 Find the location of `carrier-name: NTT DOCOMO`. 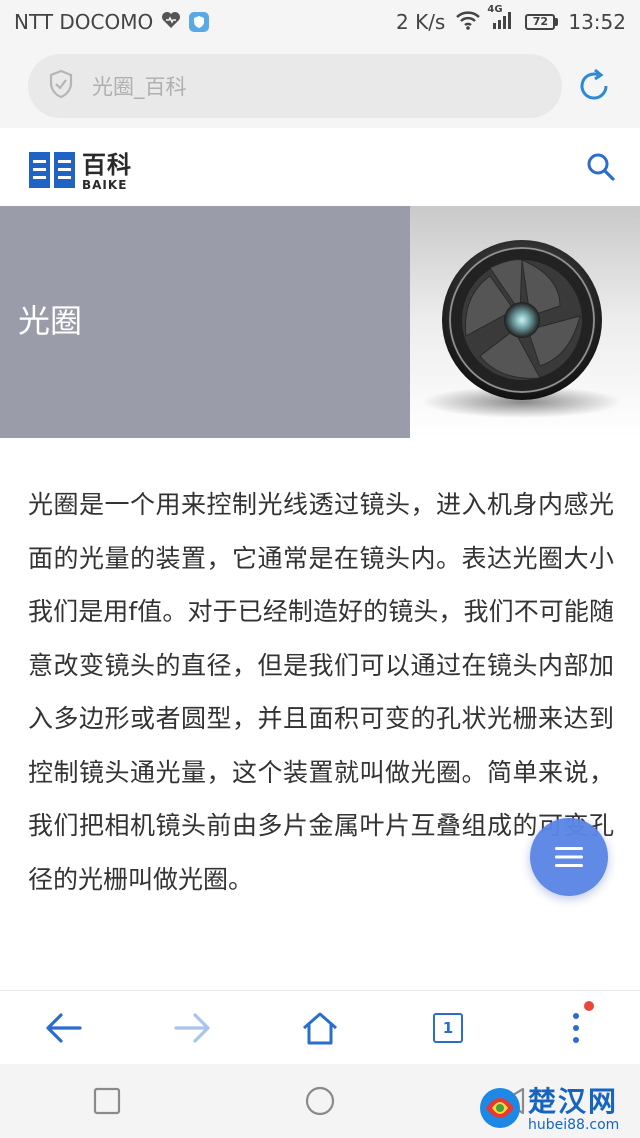

carrier-name: NTT DOCOMO is located at coordinates (84, 22).